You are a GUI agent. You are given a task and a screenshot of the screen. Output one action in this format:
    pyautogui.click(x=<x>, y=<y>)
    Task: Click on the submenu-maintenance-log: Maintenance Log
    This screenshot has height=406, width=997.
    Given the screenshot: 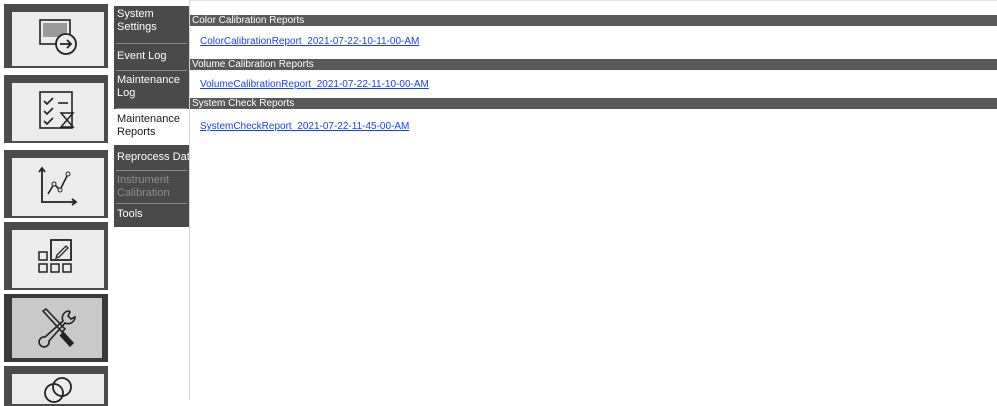 What is the action you would take?
    pyautogui.click(x=151, y=90)
    